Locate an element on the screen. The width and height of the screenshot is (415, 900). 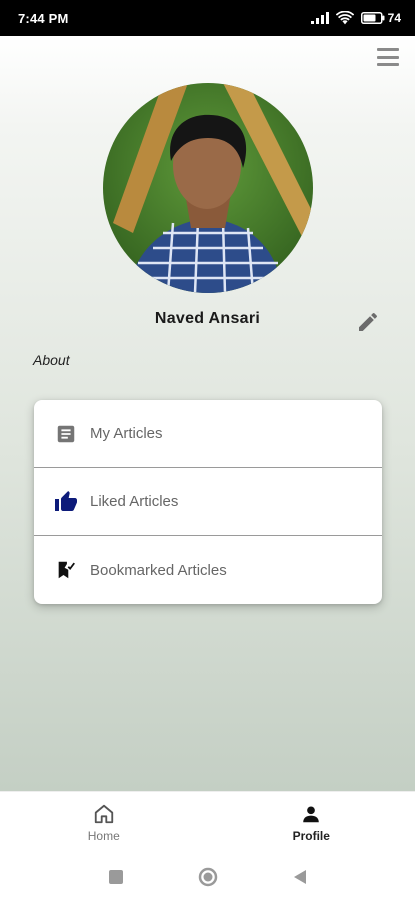
home-icon is located at coordinates (103, 813).